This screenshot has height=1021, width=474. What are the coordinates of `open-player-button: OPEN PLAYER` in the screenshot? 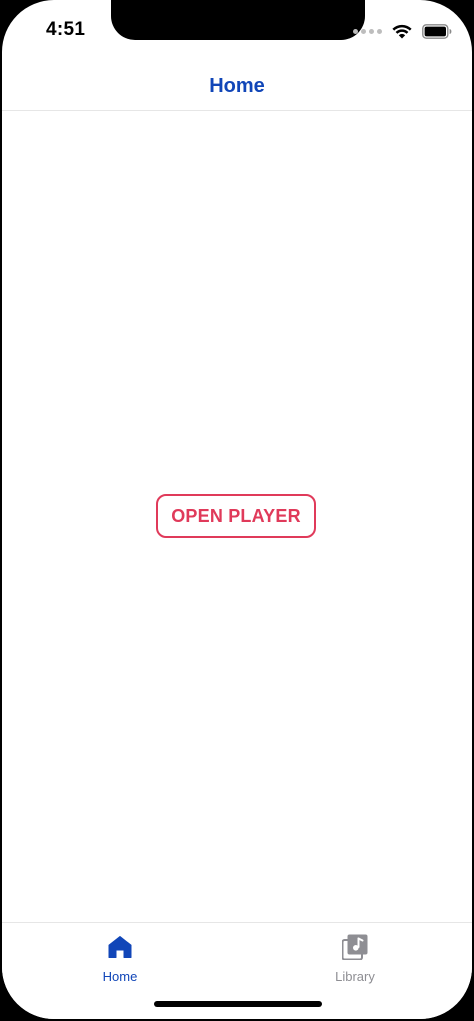 It's located at (236, 516).